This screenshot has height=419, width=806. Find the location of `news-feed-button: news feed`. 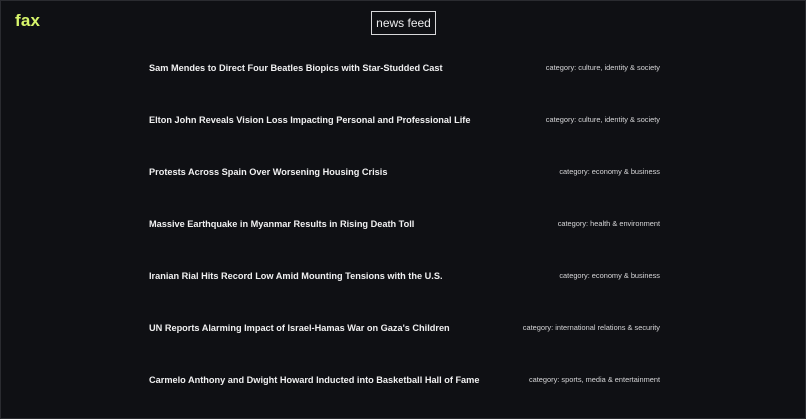

news-feed-button: news feed is located at coordinates (403, 23).